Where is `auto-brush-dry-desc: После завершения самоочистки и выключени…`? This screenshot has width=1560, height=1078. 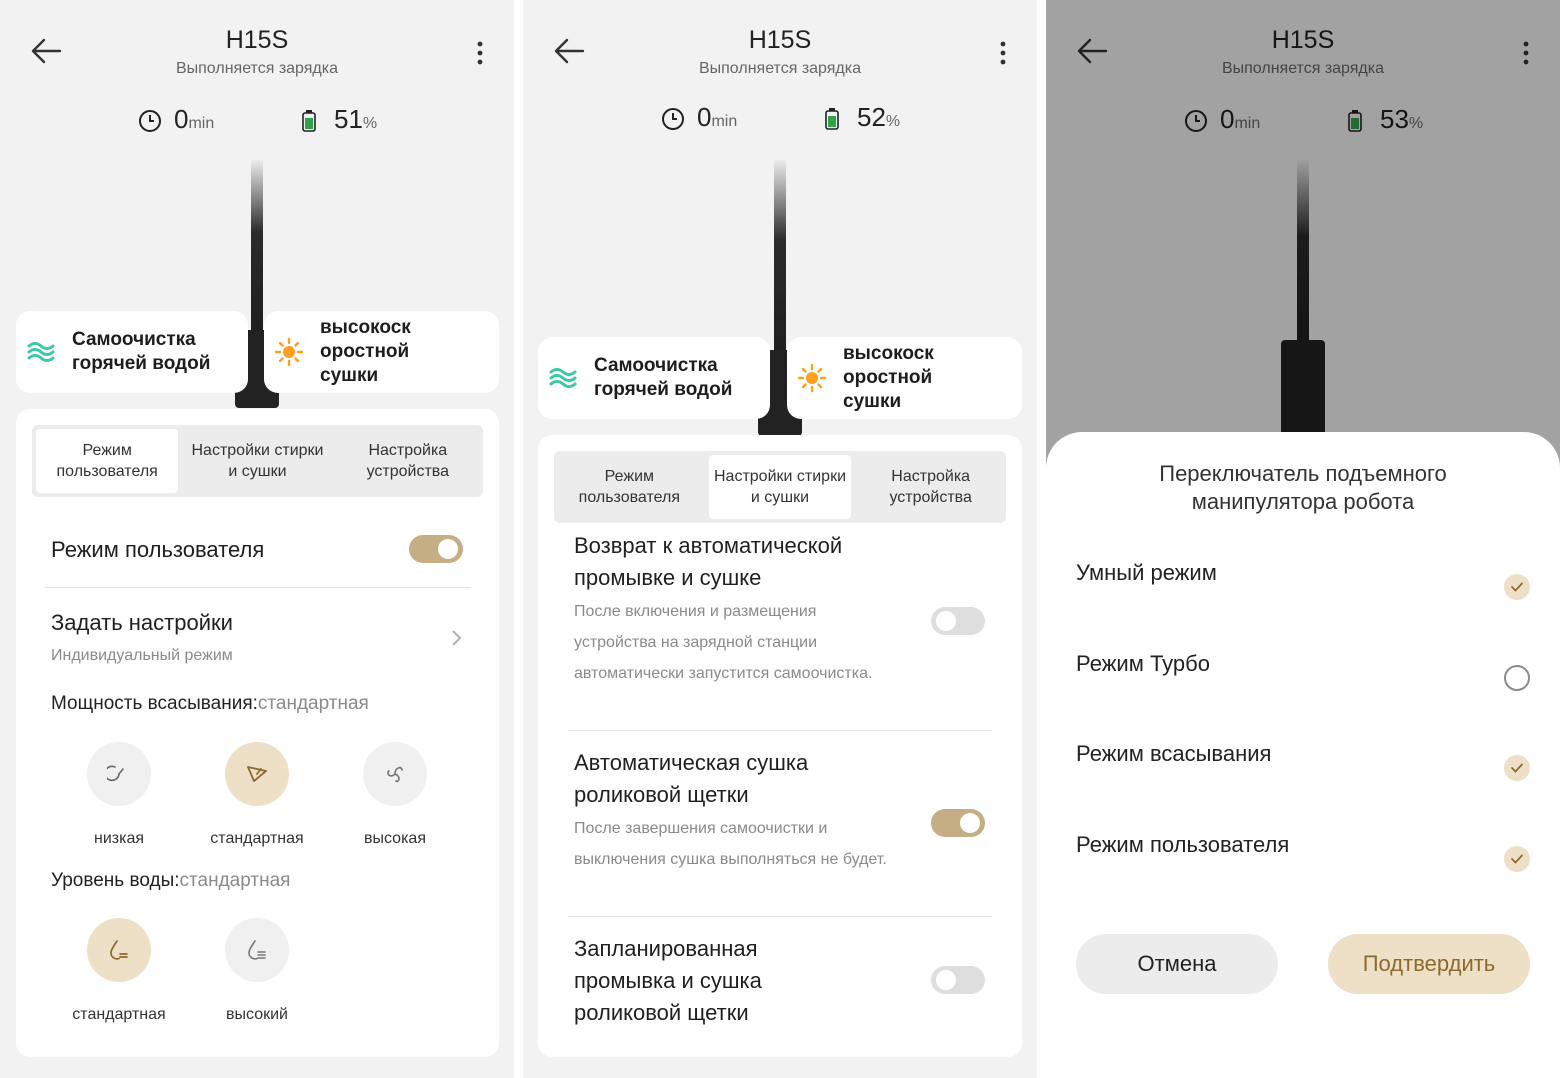 auto-brush-dry-desc: После завершения самоочистки и выключени… is located at coordinates (730, 844).